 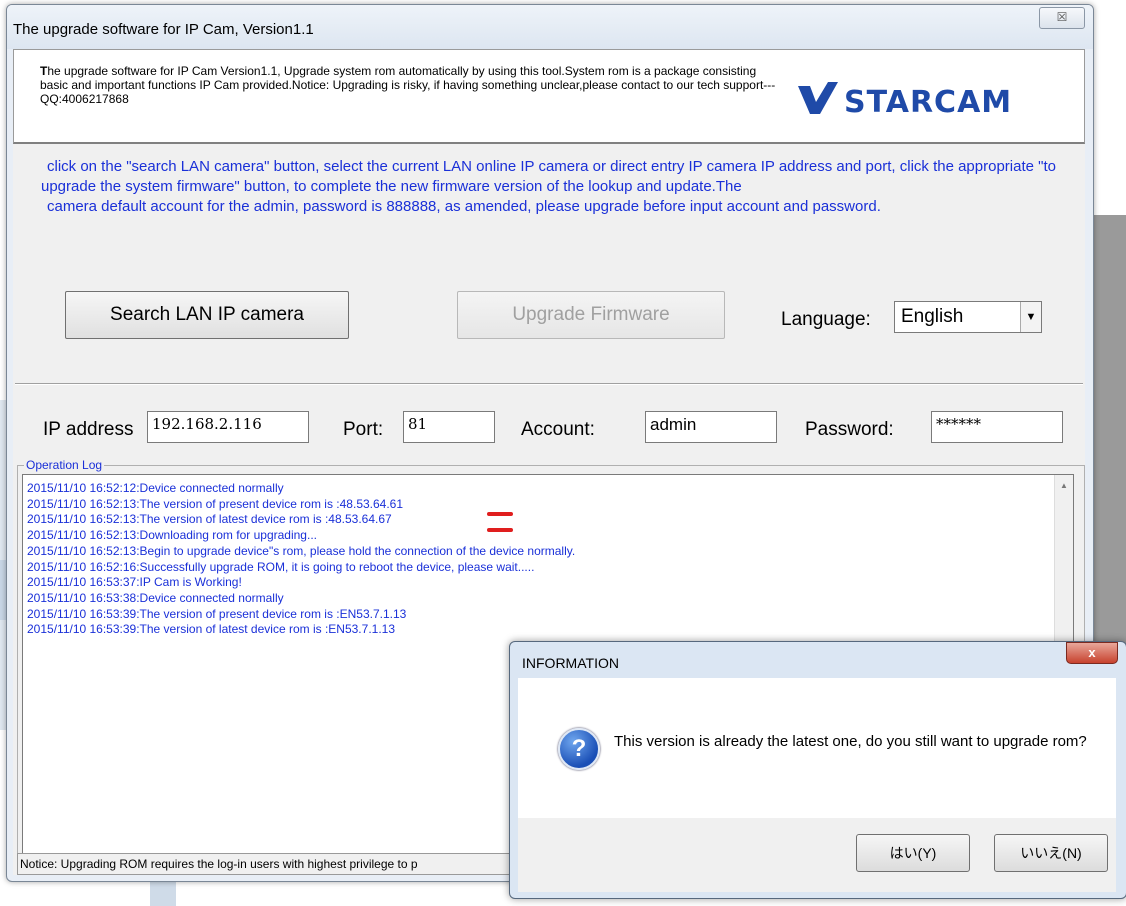 What do you see at coordinates (818, 98) in the screenshot?
I see `starcam-v-icon` at bounding box center [818, 98].